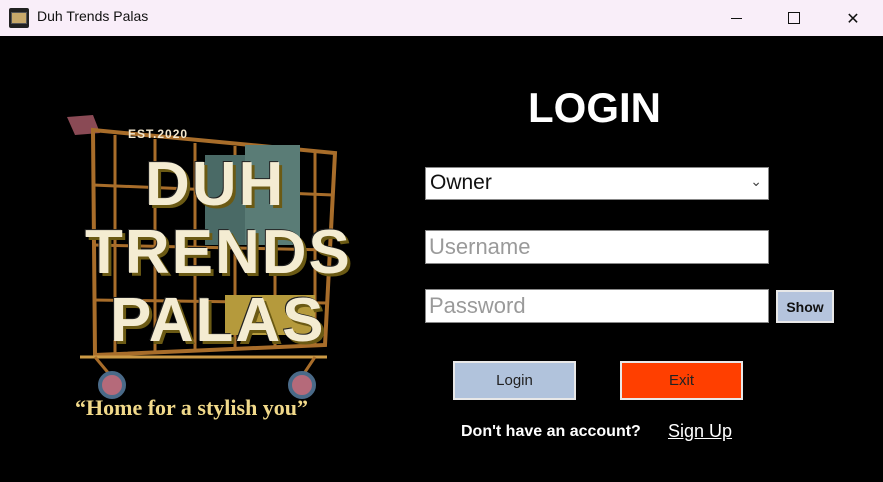 The height and width of the screenshot is (482, 883). What do you see at coordinates (93, 16) in the screenshot?
I see `window-title: Duh Trends Palas` at bounding box center [93, 16].